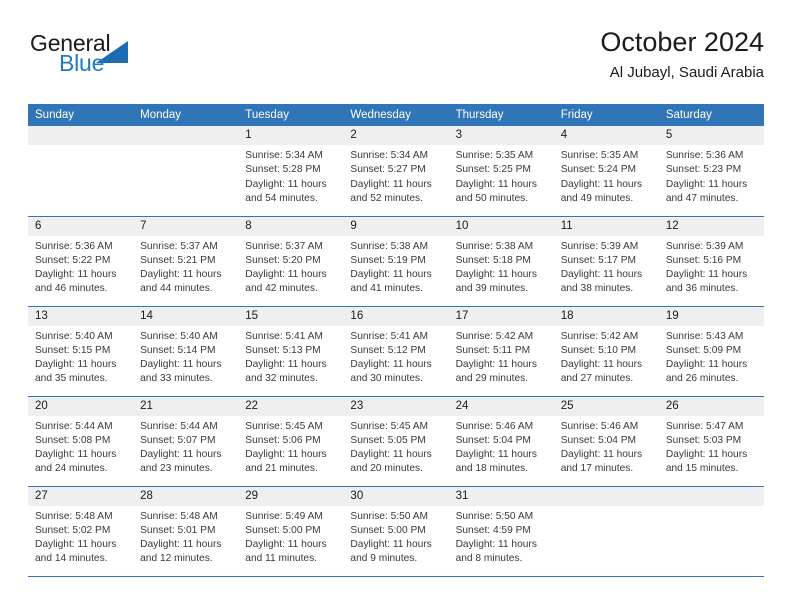  Describe the element at coordinates (704, 426) in the screenshot. I see `sunrise-text: Sunrise: 5:47 AM` at that location.